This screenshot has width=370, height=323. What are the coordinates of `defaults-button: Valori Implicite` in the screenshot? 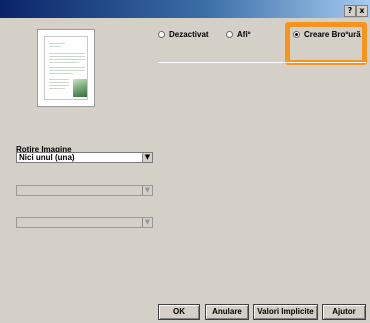 It's located at (285, 312).